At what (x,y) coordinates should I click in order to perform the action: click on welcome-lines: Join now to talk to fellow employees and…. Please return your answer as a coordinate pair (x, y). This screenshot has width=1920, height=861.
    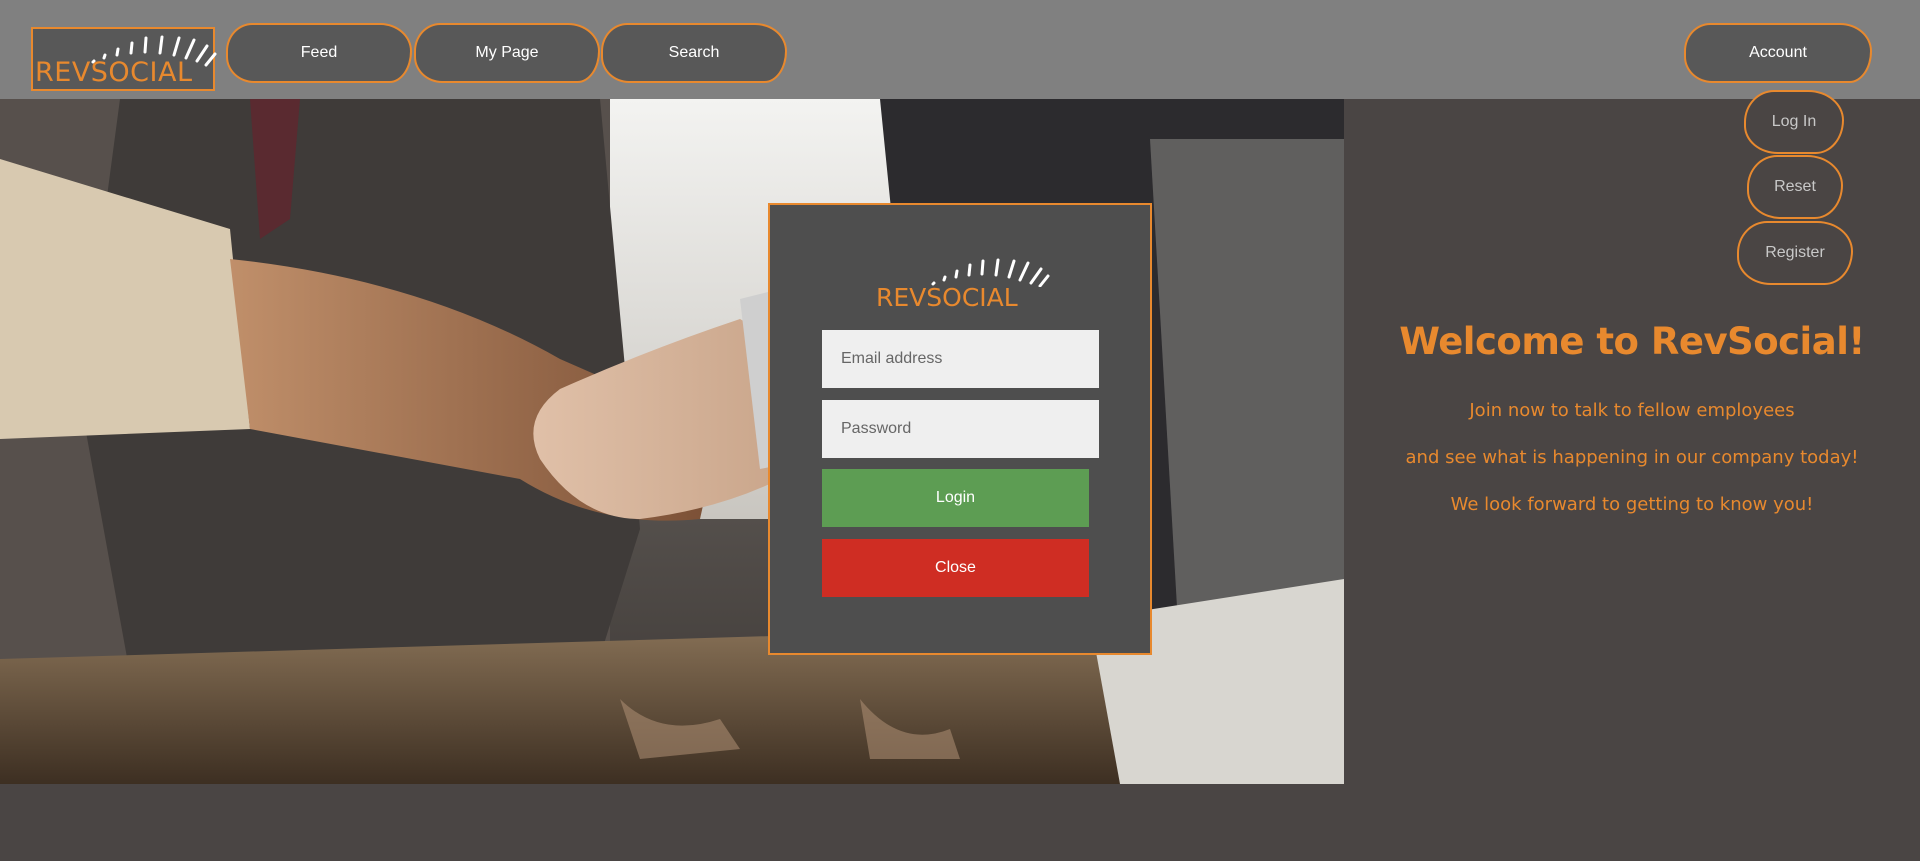
    Looking at the image, I should click on (1632, 457).